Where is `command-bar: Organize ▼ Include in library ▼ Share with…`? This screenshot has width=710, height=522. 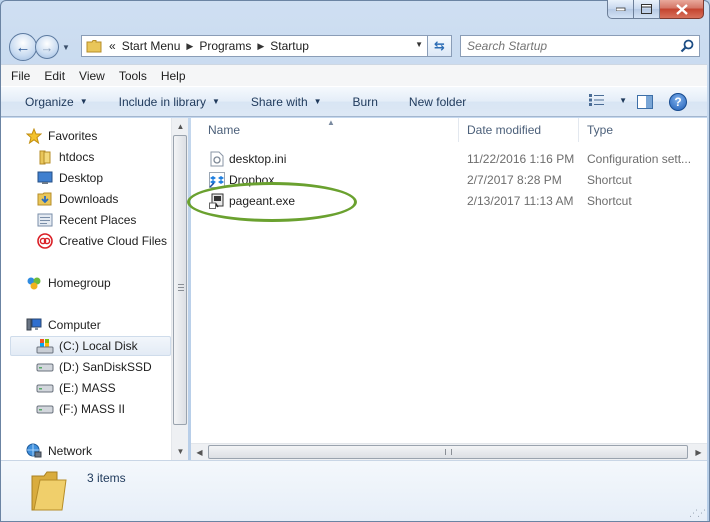
command-bar: Organize ▼ Include in library ▼ Share with… is located at coordinates (354, 101).